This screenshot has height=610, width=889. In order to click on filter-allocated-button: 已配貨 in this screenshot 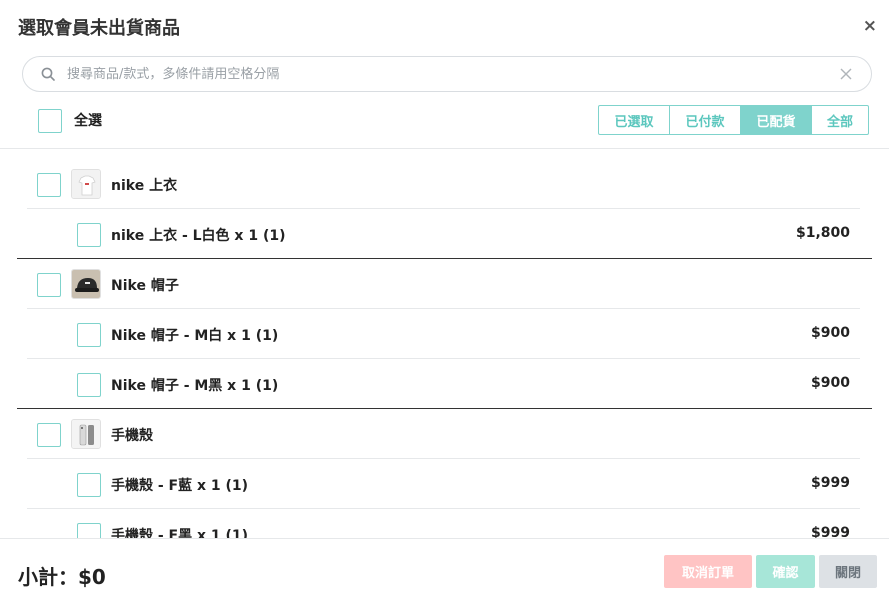, I will do `click(776, 120)`.